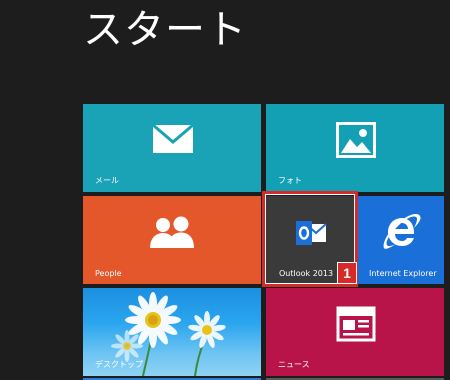 The image size is (450, 380). Describe the element at coordinates (290, 180) in the screenshot. I see `tile-photo-label: フォト` at that location.